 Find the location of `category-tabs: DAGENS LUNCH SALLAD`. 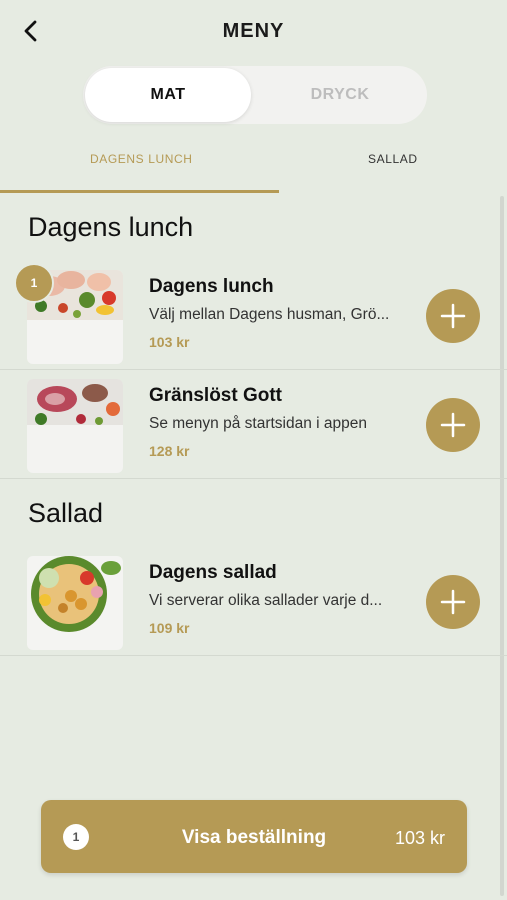

category-tabs: DAGENS LUNCH SALLAD is located at coordinates (253, 168).